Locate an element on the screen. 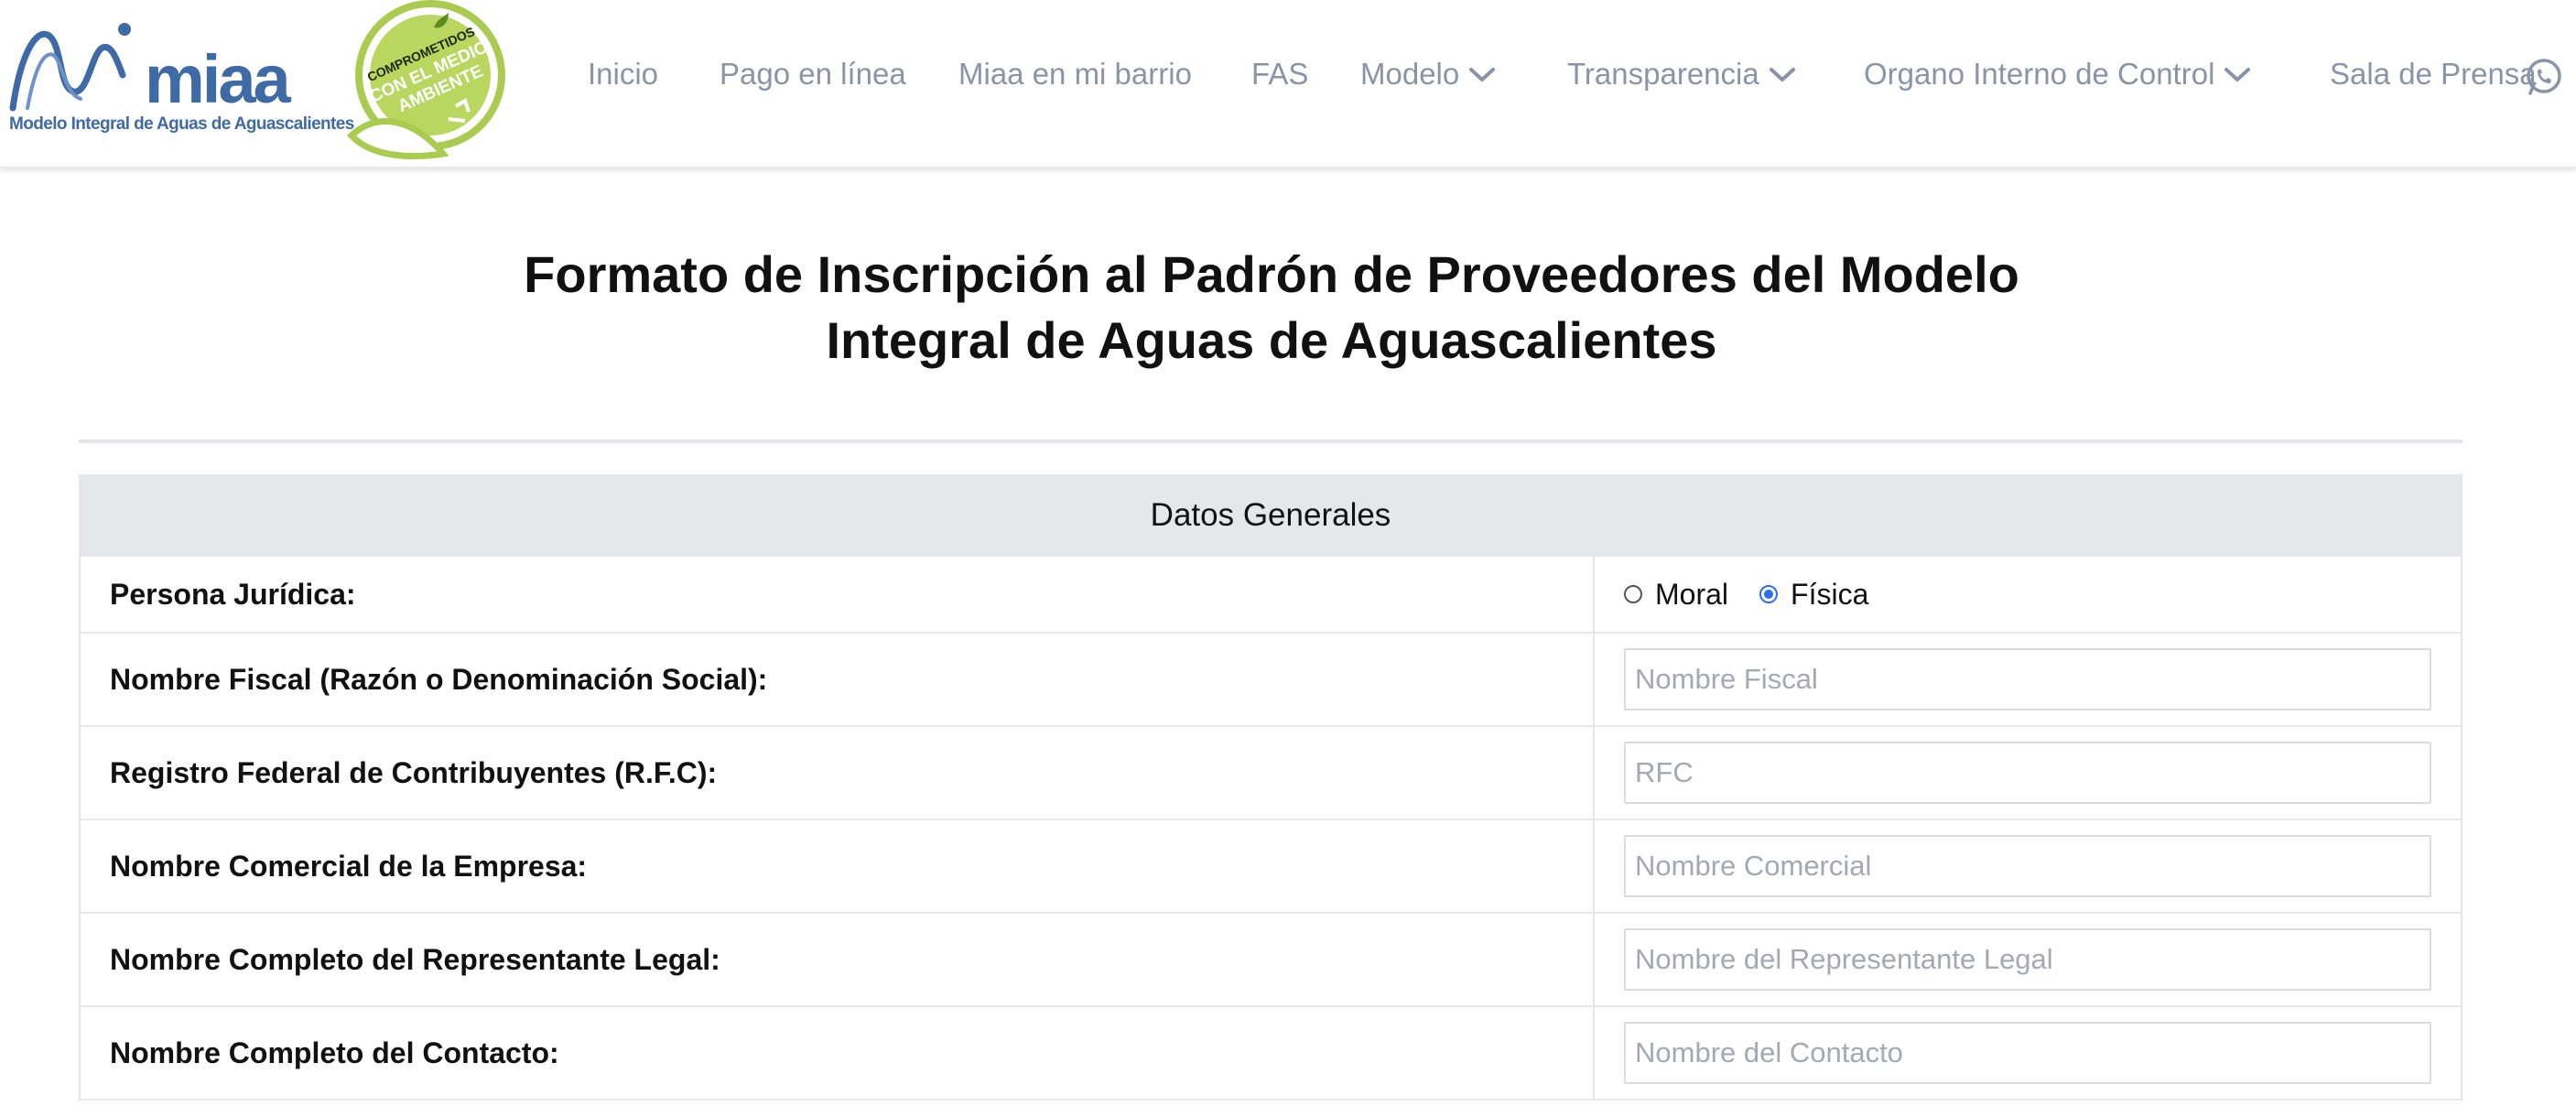 The image size is (2576, 1106). rfc-input is located at coordinates (2028, 773).